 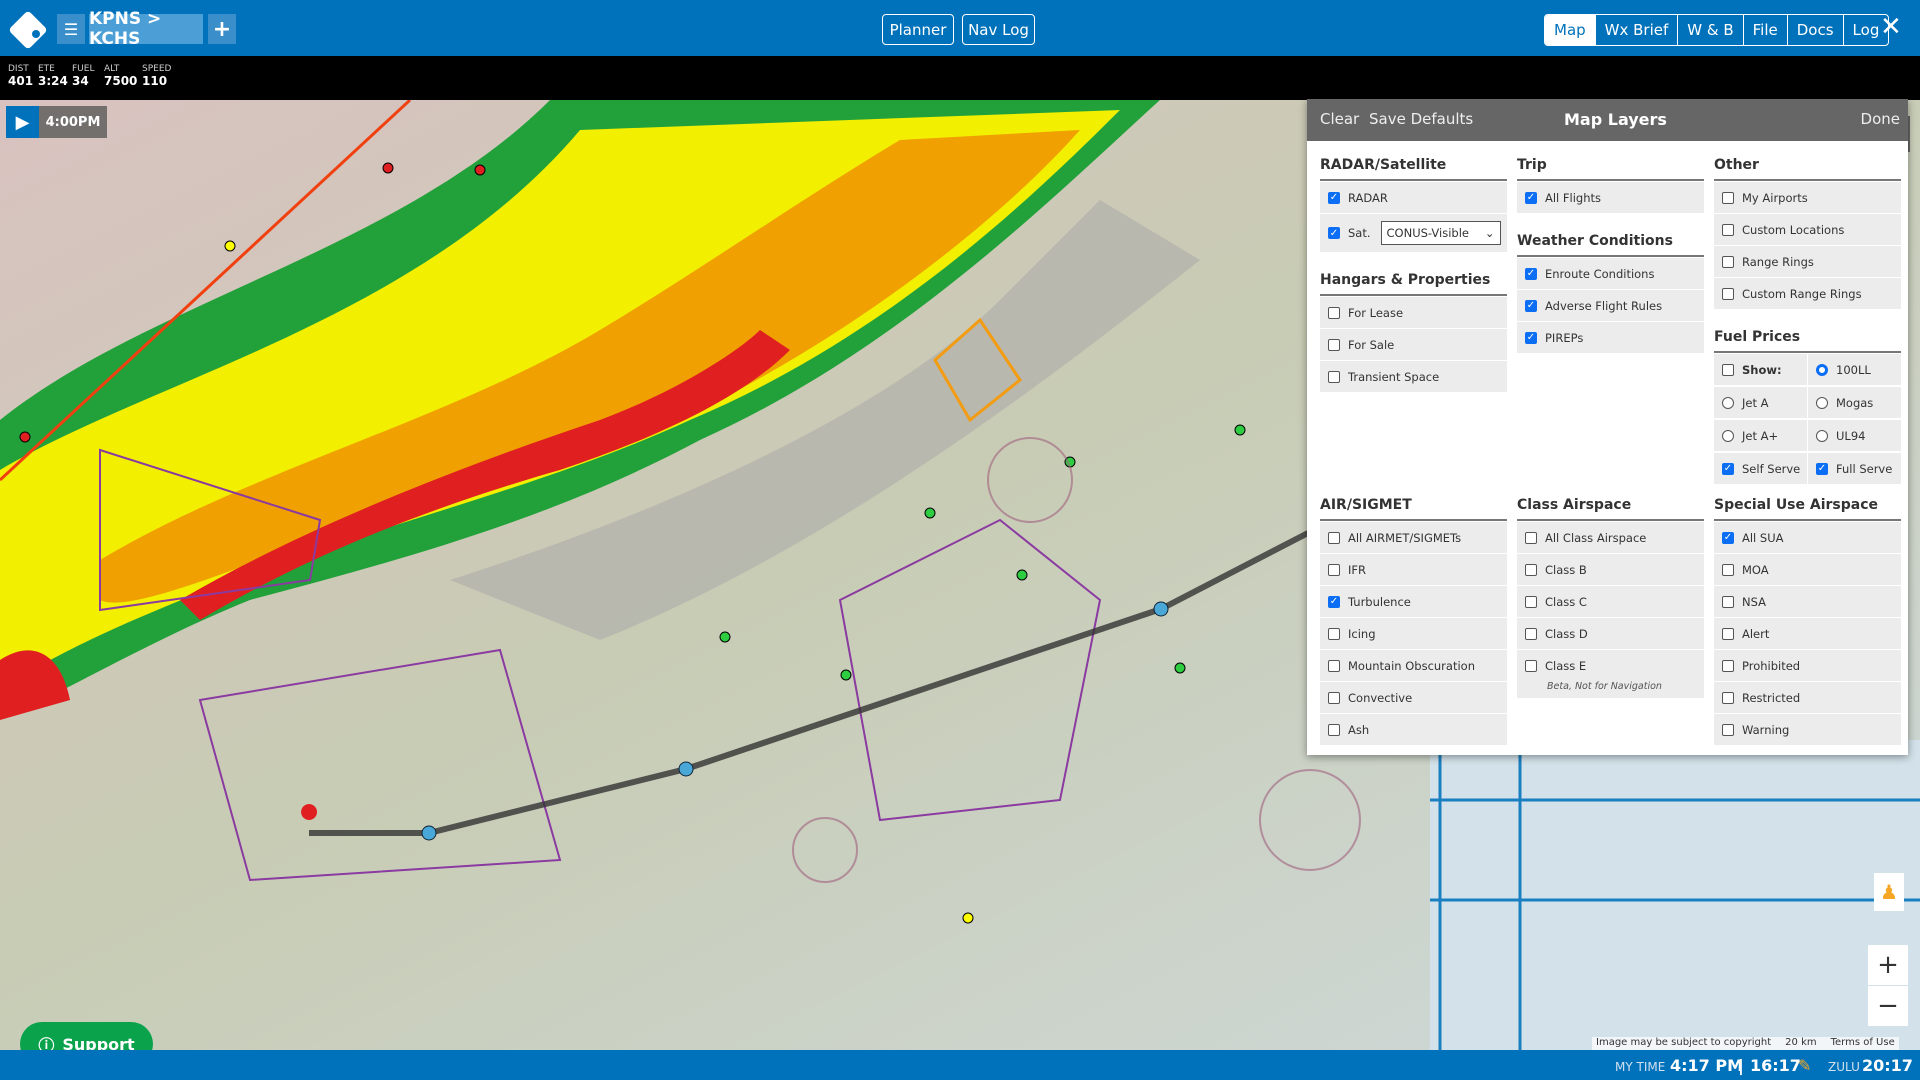 What do you see at coordinates (1764, 30) in the screenshot?
I see `tab-file: File` at bounding box center [1764, 30].